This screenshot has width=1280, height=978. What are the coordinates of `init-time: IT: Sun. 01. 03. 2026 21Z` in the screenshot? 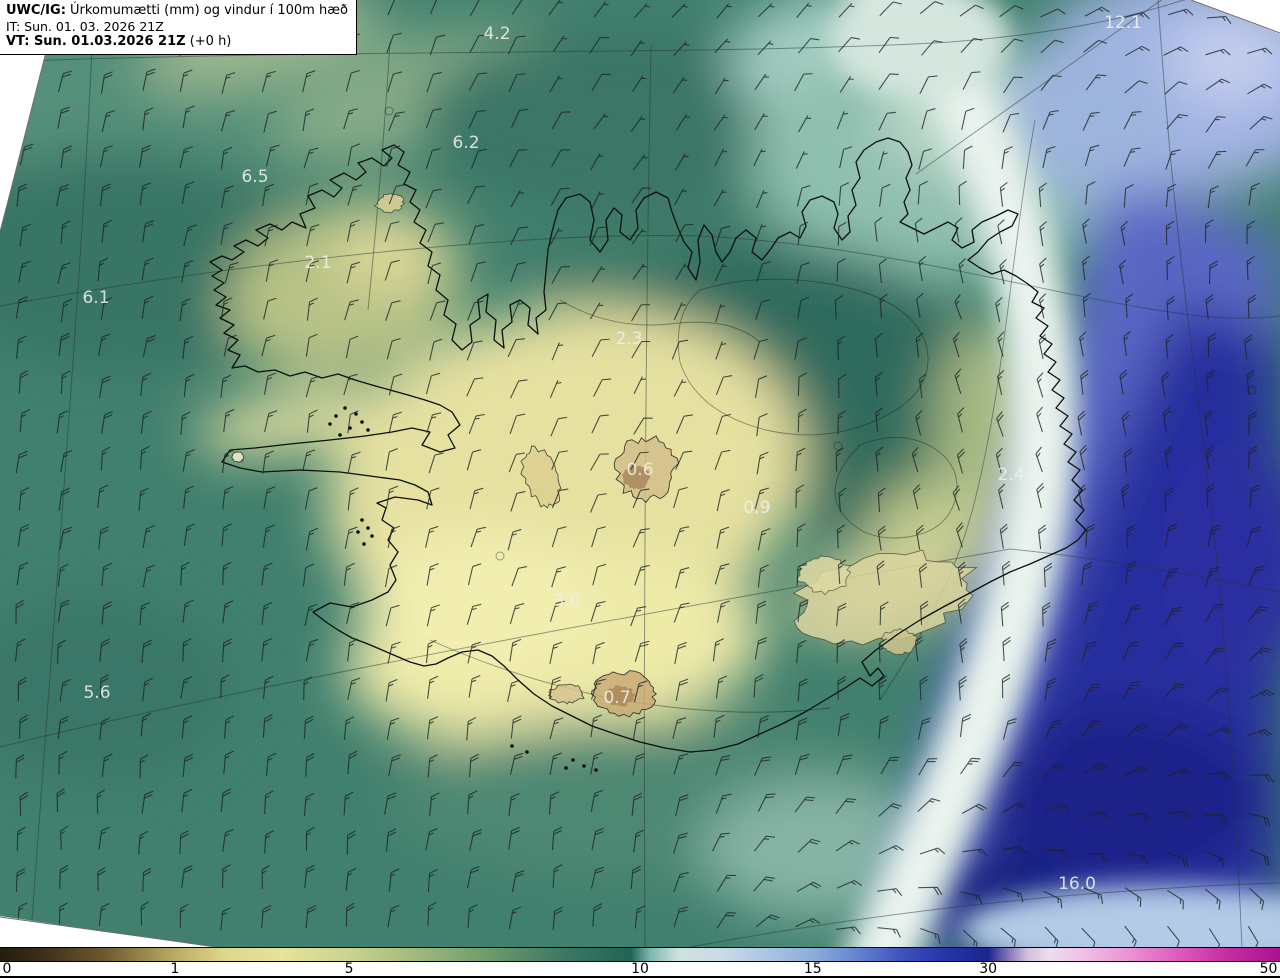 It's located at (85, 26).